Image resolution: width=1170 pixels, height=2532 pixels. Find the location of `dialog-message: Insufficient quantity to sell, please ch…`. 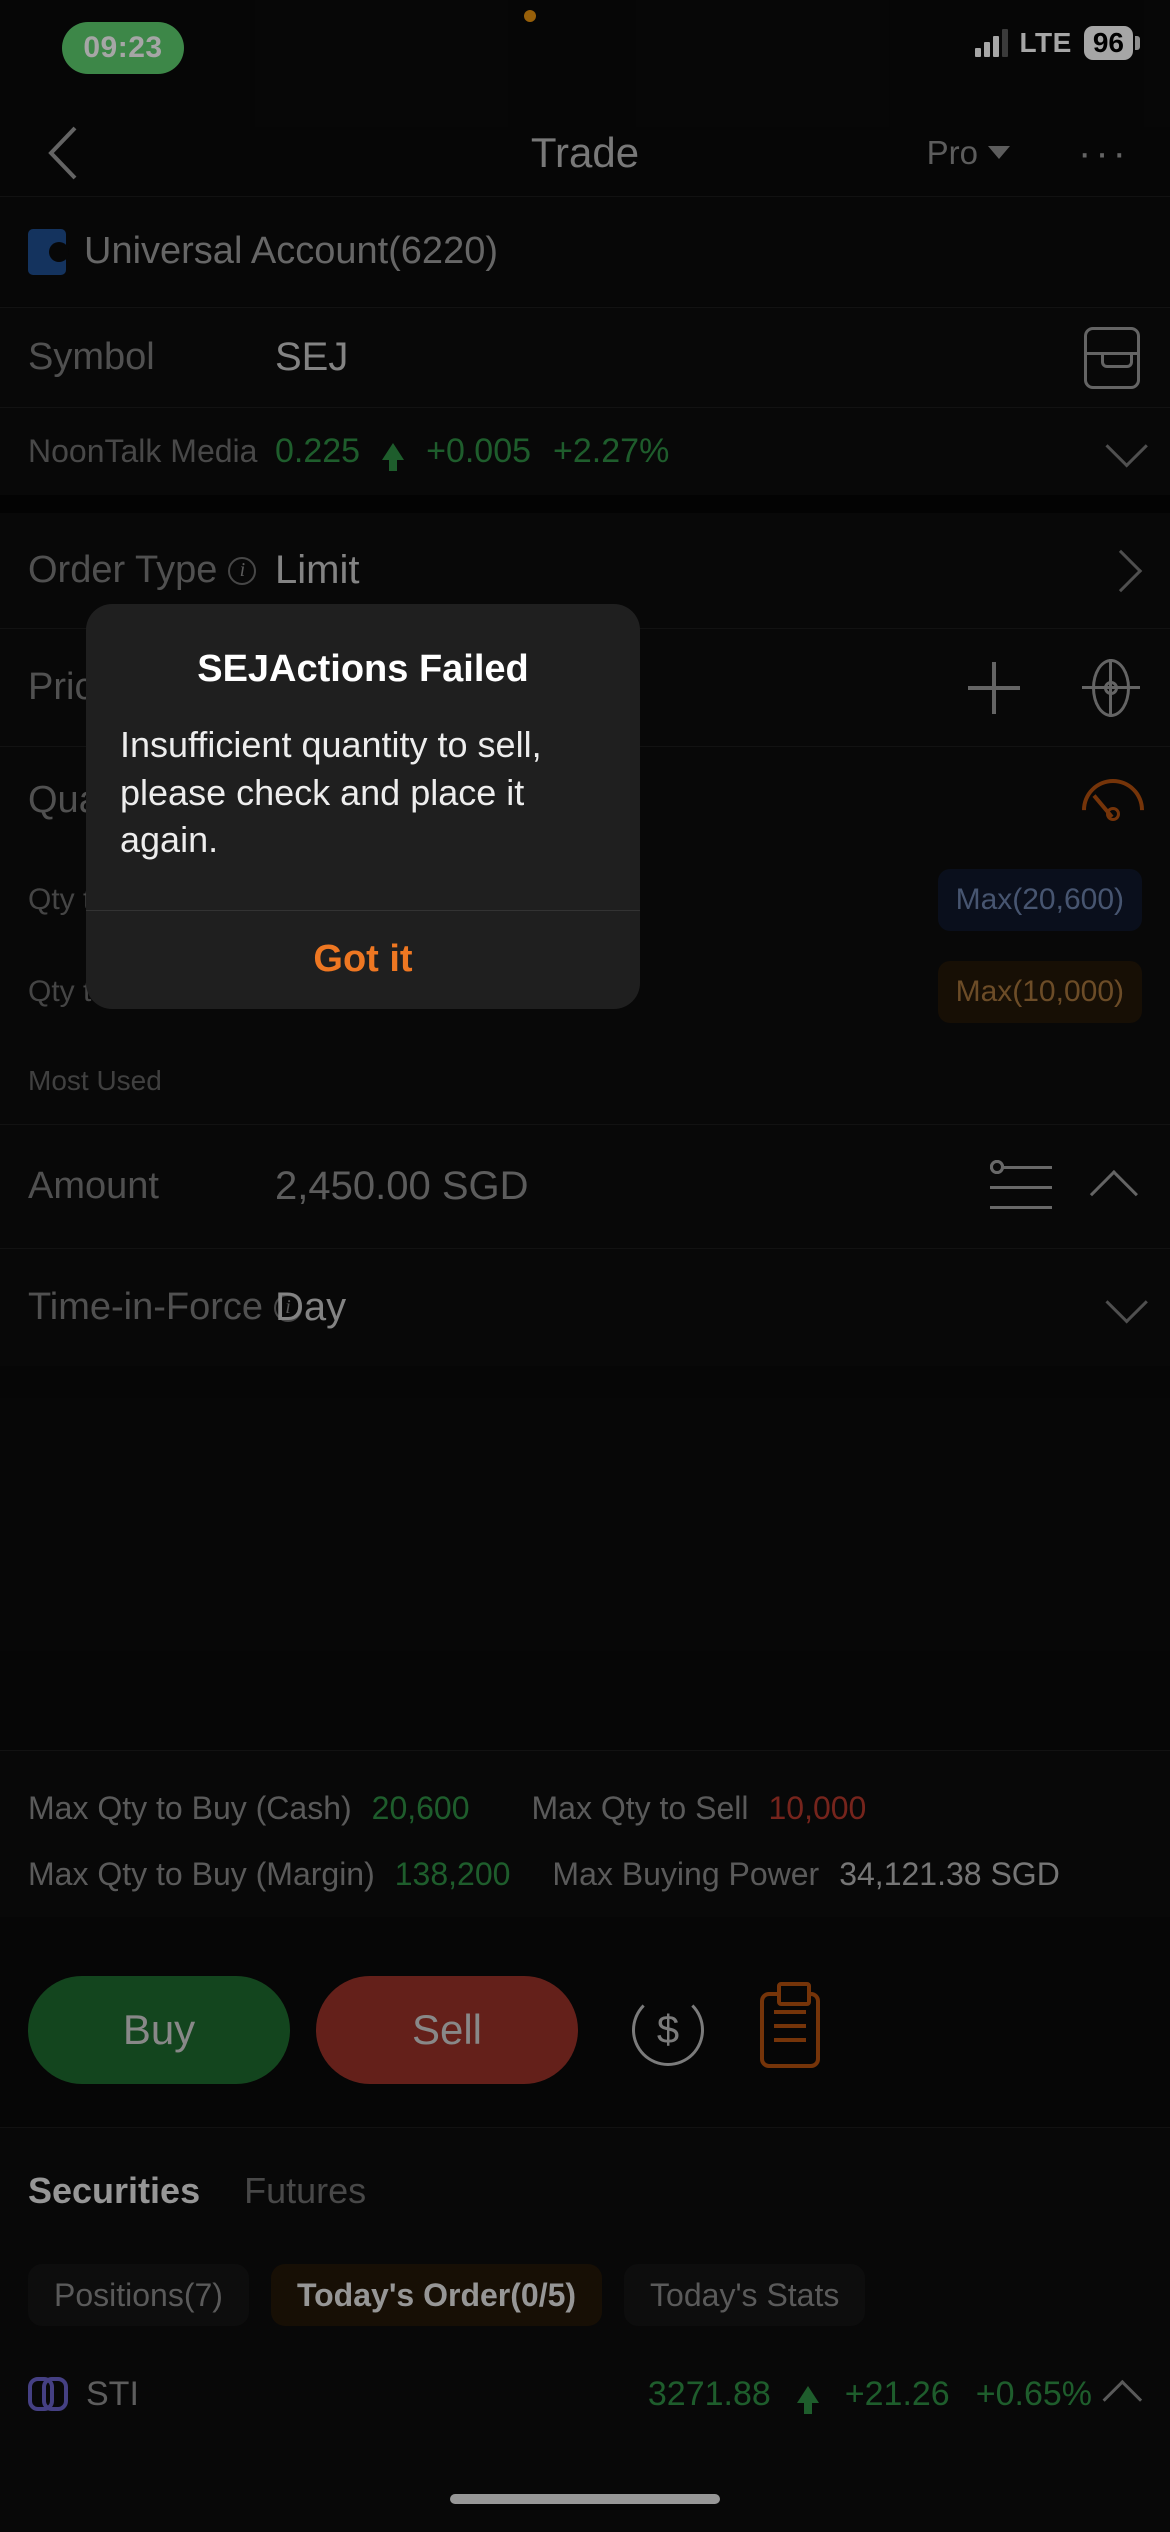

dialog-message: Insufficient quantity to sell, please ch… is located at coordinates (331, 792).